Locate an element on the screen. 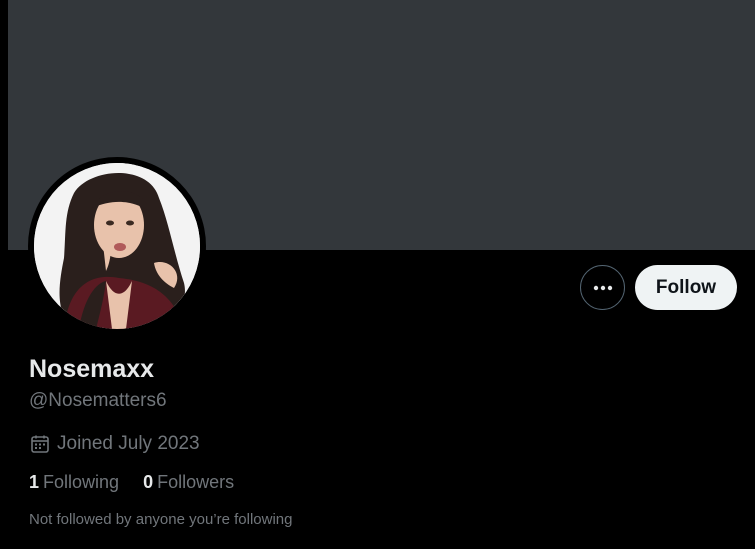  following-count: 1 is located at coordinates (34, 482).